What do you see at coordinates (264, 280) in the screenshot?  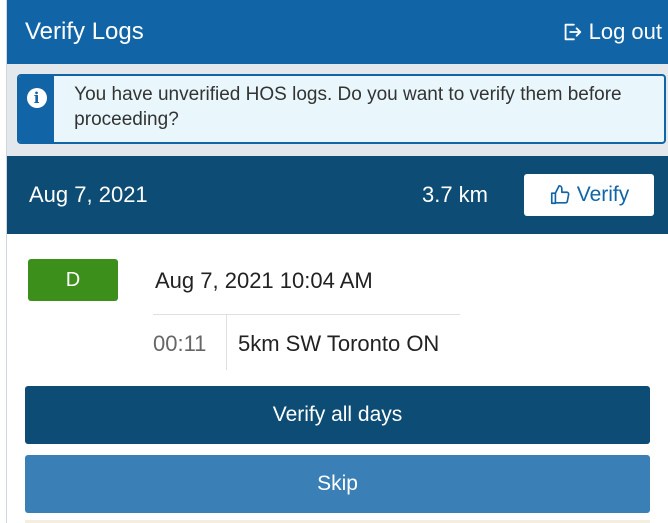 I see `entry-timestamp: Aug 7, 2021 10:04 AM` at bounding box center [264, 280].